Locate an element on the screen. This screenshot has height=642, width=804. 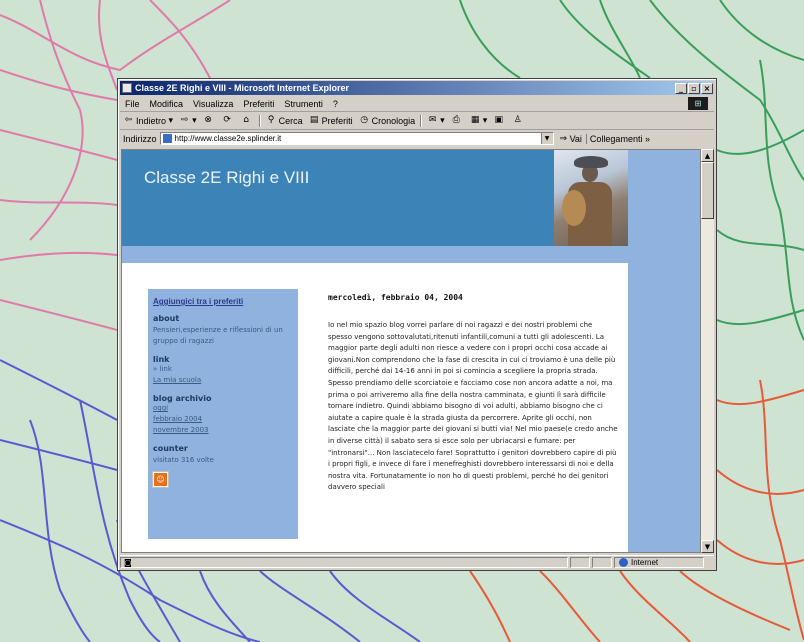
maximize-button: ▫ is located at coordinates (694, 88).